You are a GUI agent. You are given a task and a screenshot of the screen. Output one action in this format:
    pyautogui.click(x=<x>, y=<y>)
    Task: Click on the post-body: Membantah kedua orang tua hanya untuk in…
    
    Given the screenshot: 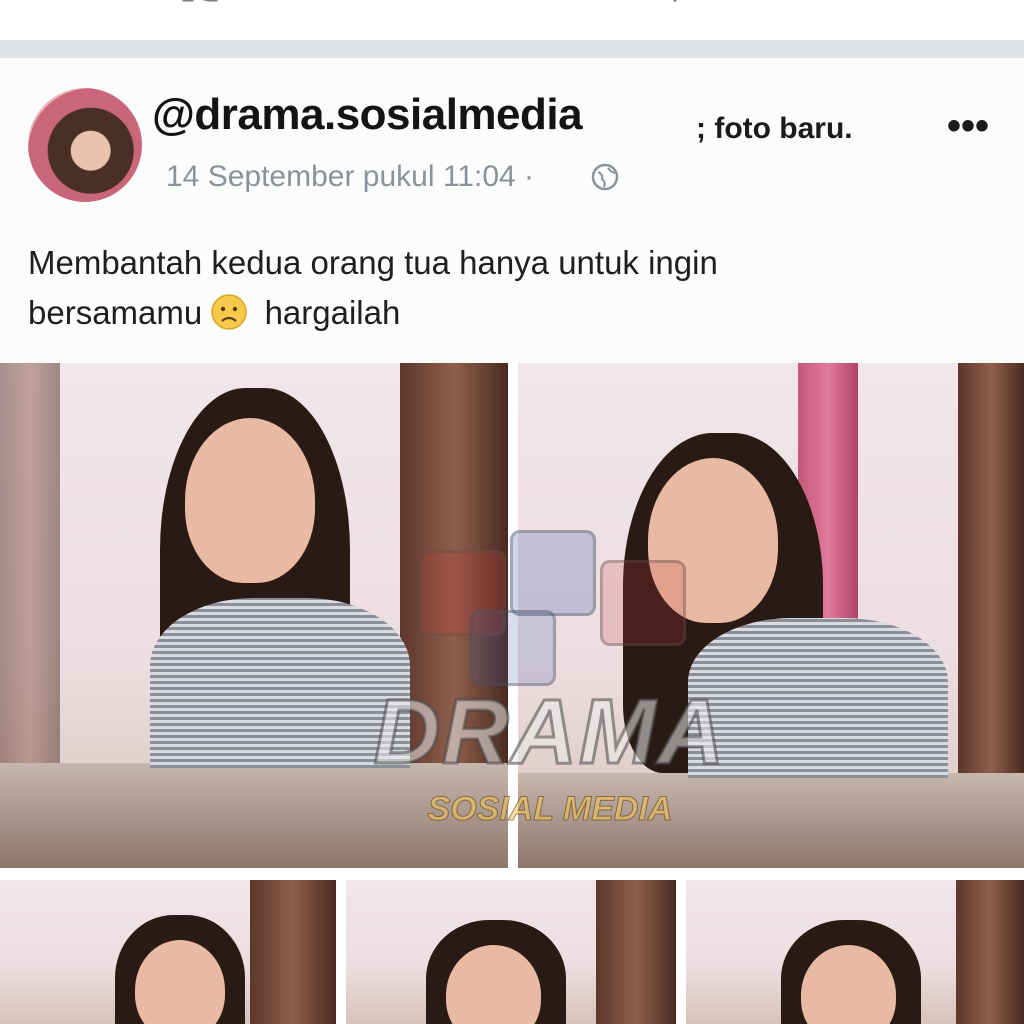 What is the action you would take?
    pyautogui.click(x=508, y=288)
    